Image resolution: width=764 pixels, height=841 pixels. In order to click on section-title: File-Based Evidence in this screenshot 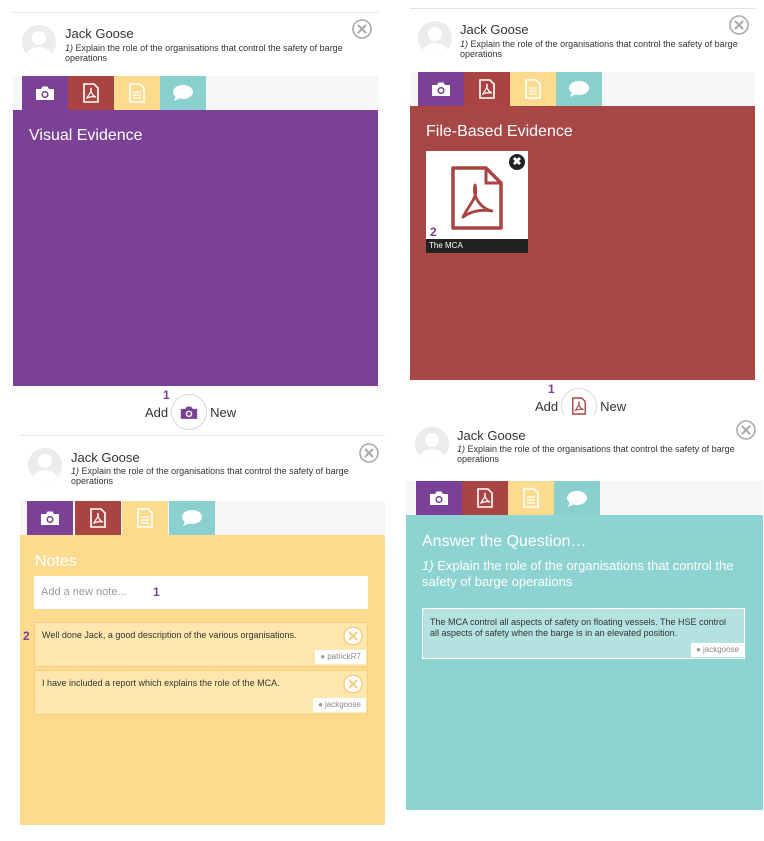, I will do `click(499, 131)`.